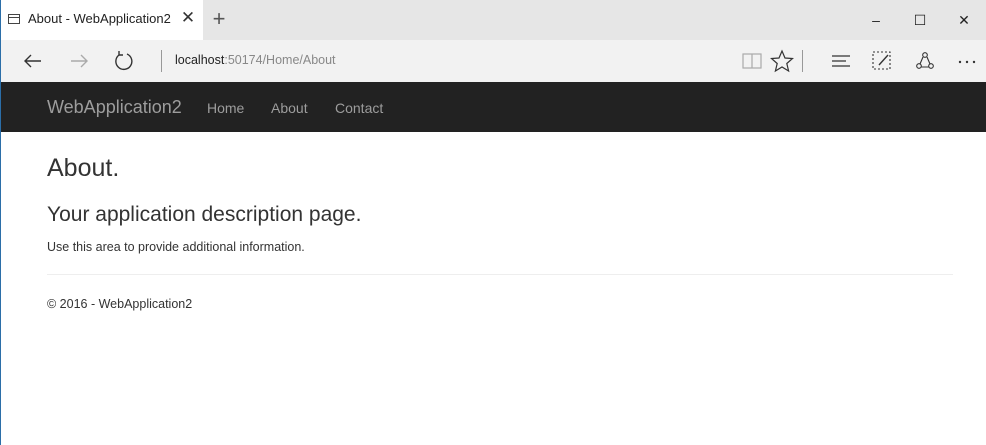  What do you see at coordinates (925, 61) in the screenshot?
I see `share-icon` at bounding box center [925, 61].